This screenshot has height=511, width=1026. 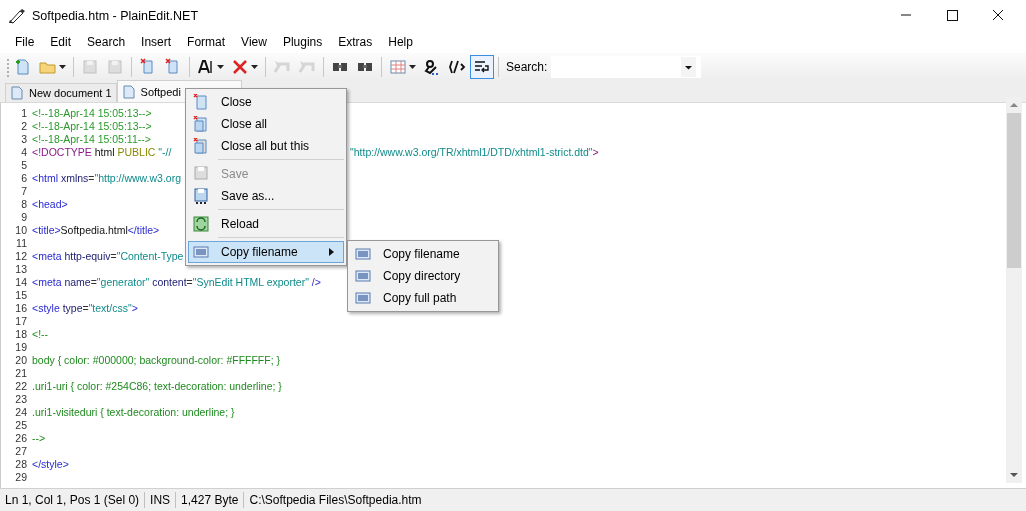 I want to click on menu-item: Search, so click(x=106, y=42).